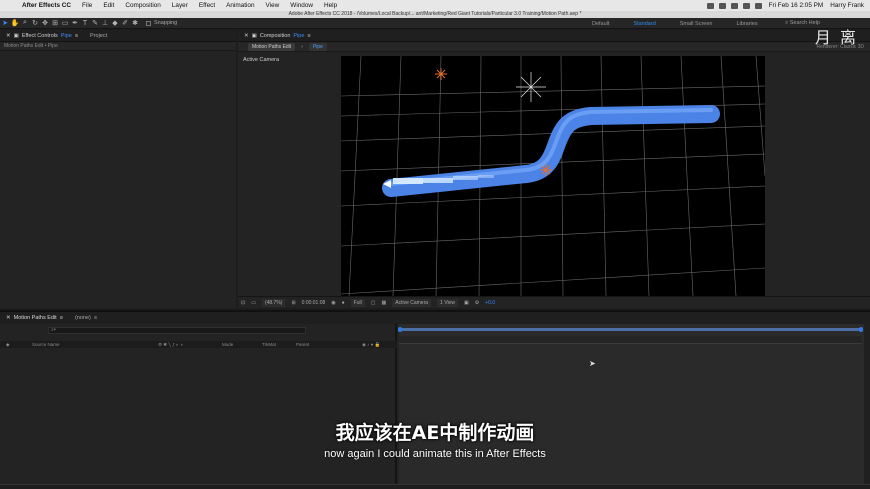  What do you see at coordinates (269, 344) in the screenshot?
I see `column-trkmat: TrkMat` at bounding box center [269, 344].